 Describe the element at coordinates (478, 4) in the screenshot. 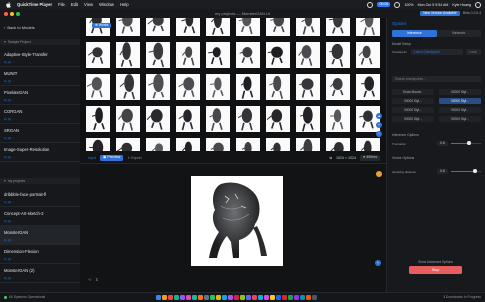

I see `search-icon` at that location.